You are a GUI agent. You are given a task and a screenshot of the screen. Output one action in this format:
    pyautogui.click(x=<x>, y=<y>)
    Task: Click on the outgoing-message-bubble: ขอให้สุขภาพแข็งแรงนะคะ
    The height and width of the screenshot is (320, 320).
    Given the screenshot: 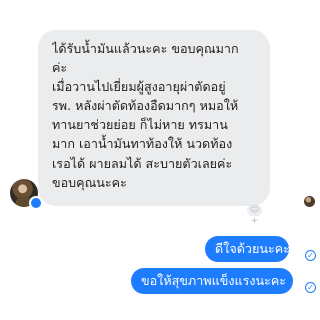 What is the action you would take?
    pyautogui.click(x=212, y=281)
    